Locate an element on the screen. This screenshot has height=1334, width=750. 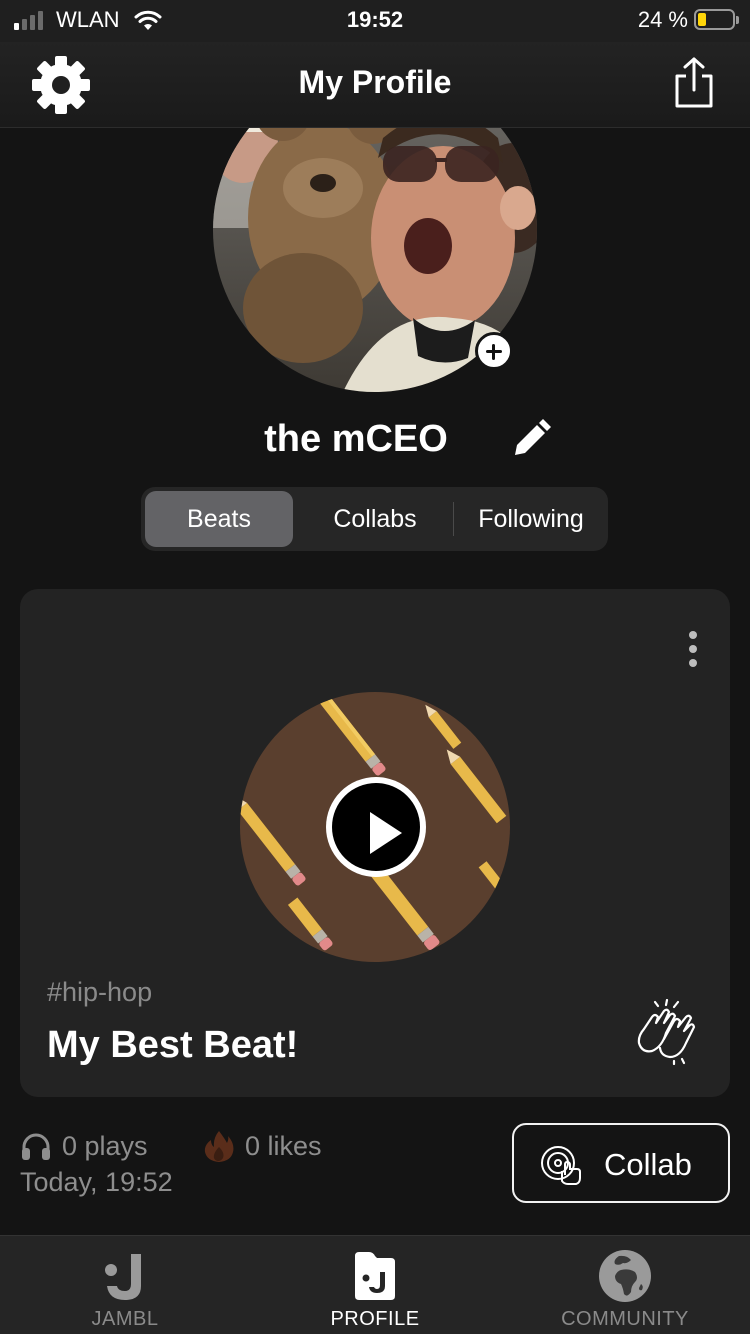
jambl-logo-icon is located at coordinates (123, 1277).